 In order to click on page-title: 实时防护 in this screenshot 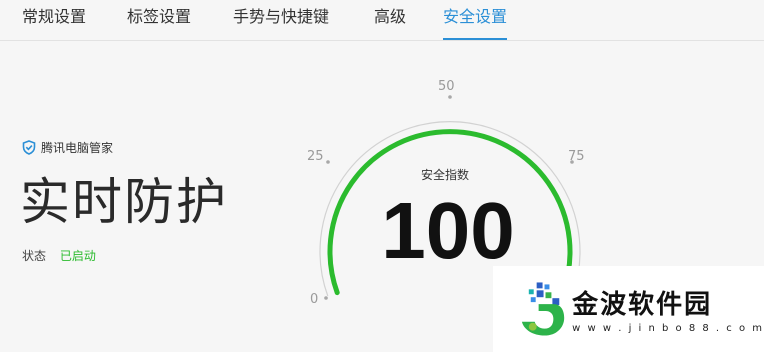, I will do `click(124, 202)`.